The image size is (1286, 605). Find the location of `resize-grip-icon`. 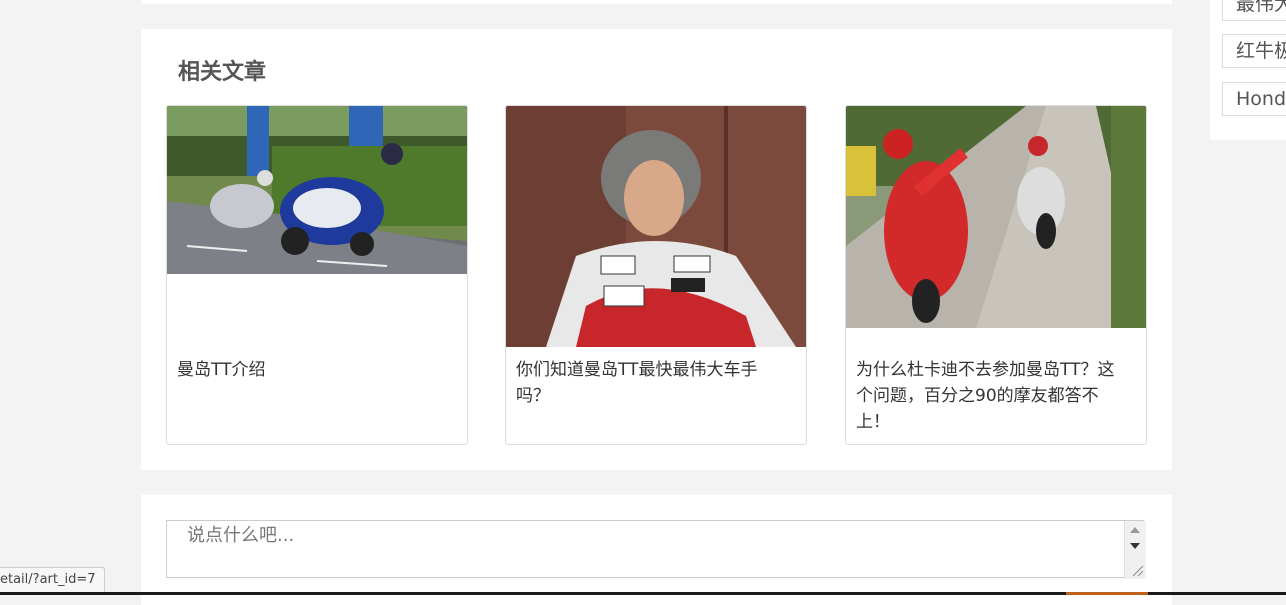

resize-grip-icon is located at coordinates (1137, 570).